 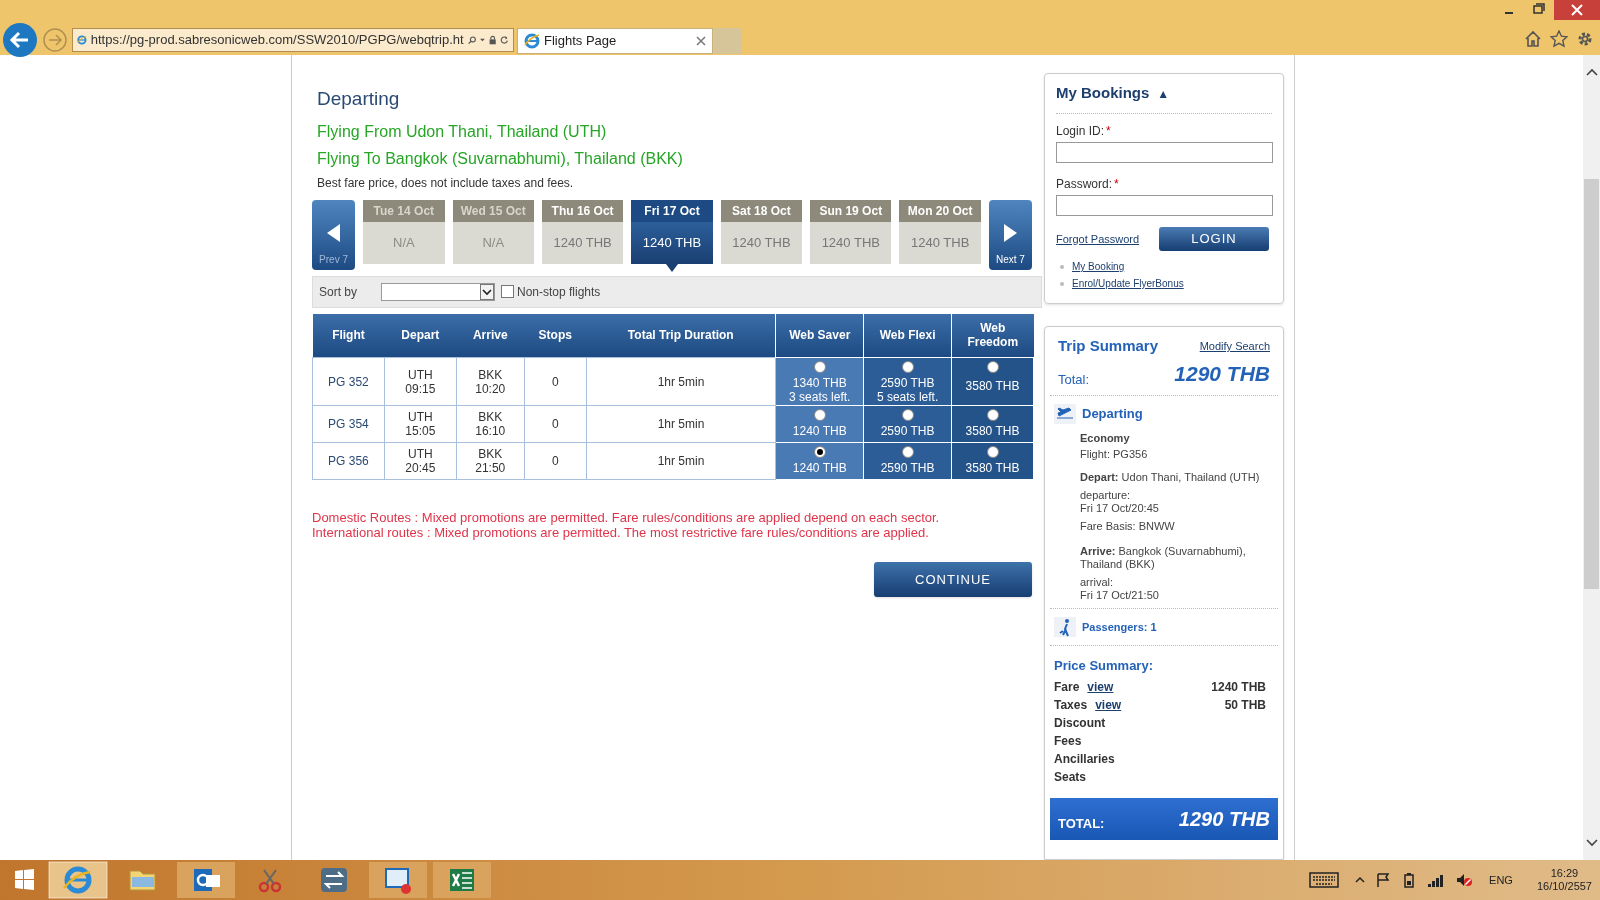 What do you see at coordinates (20, 40) in the screenshot?
I see `back-icon` at bounding box center [20, 40].